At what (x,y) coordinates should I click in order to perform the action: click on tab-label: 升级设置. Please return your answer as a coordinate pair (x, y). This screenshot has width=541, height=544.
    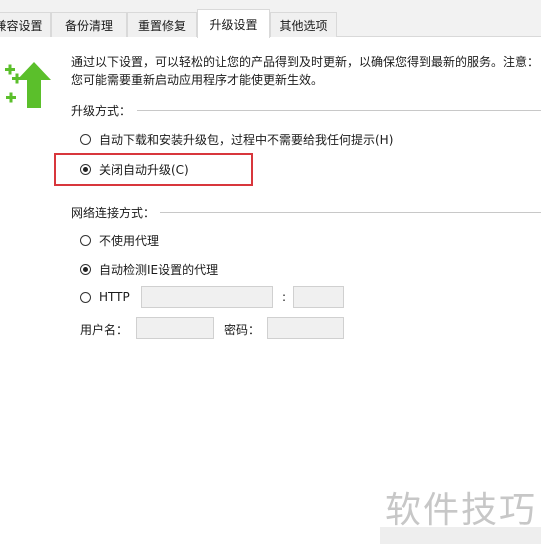
    Looking at the image, I should click on (233, 24).